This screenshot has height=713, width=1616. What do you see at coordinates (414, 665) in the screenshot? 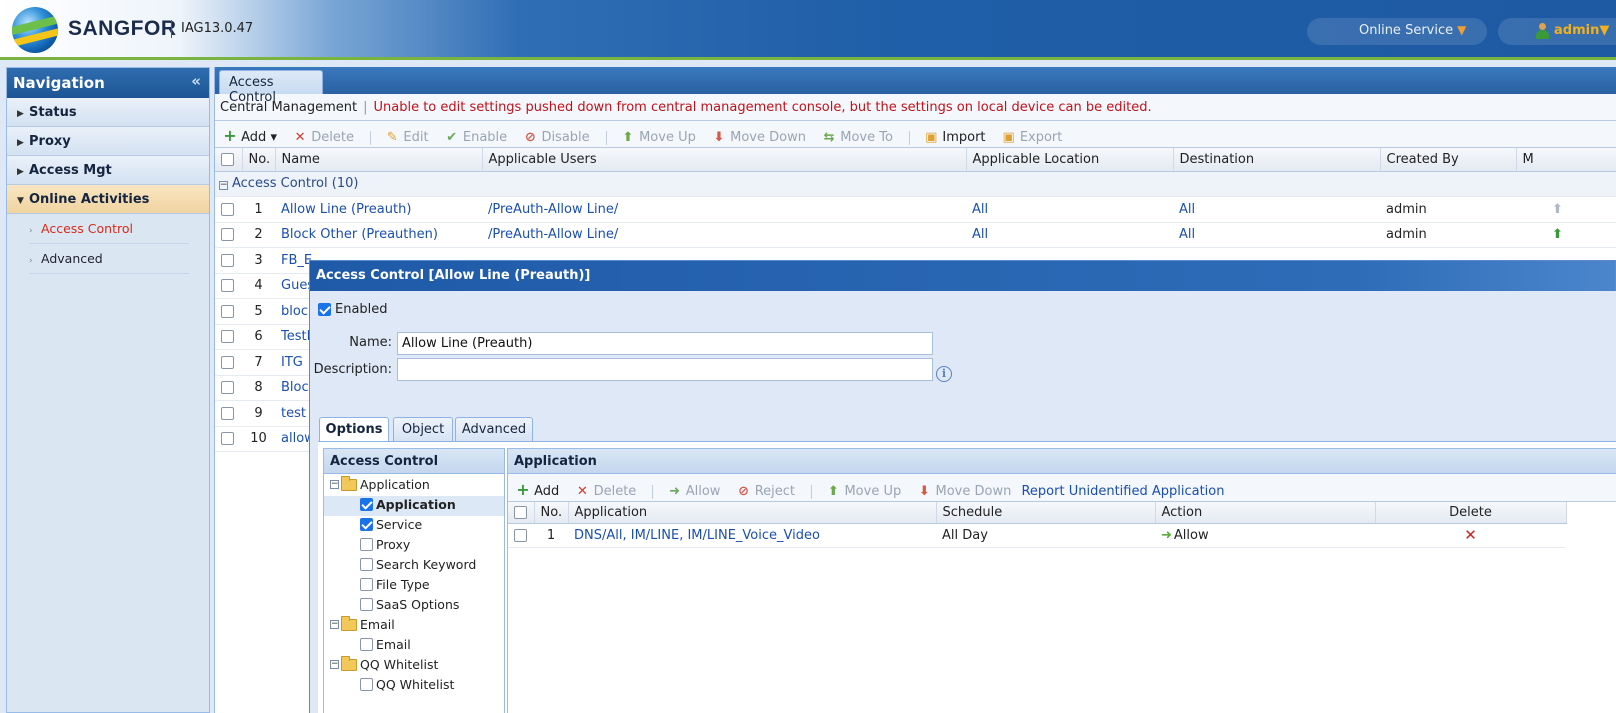
I see `tree-node-qq-group: − QQ Whitelist` at bounding box center [414, 665].